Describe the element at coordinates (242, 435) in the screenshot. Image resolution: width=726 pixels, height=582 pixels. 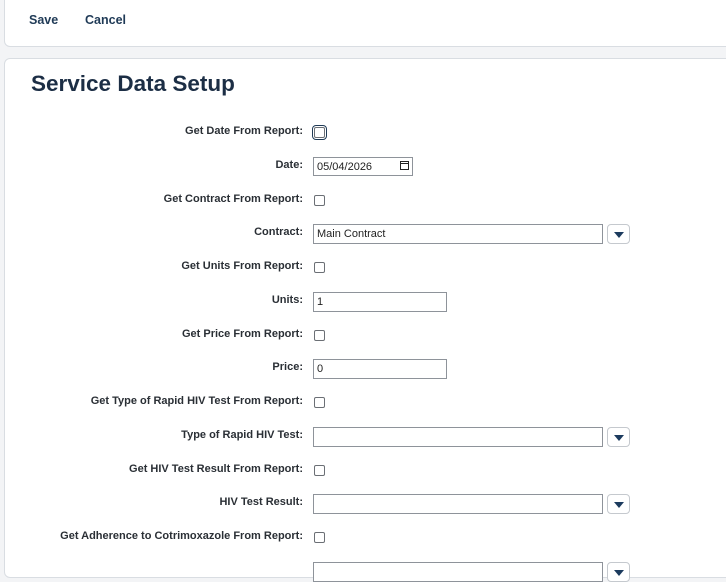
I see `hiv-type-label: Type of Rapid HIV Test:` at that location.